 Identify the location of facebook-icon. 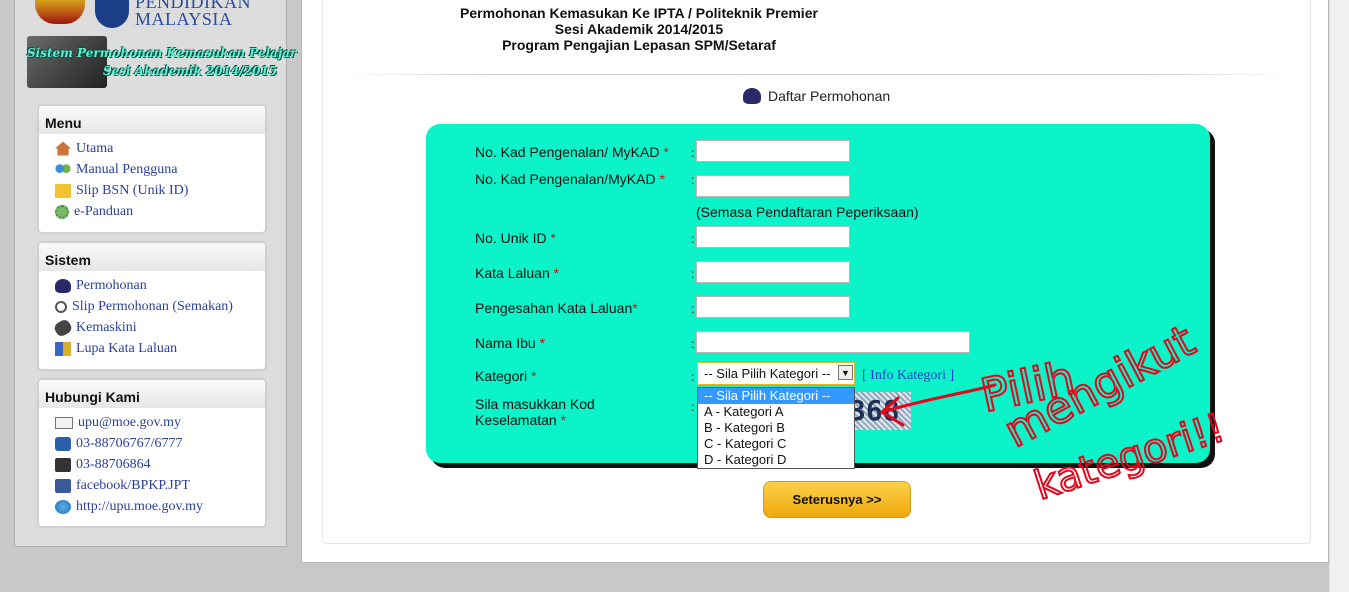
(63, 485).